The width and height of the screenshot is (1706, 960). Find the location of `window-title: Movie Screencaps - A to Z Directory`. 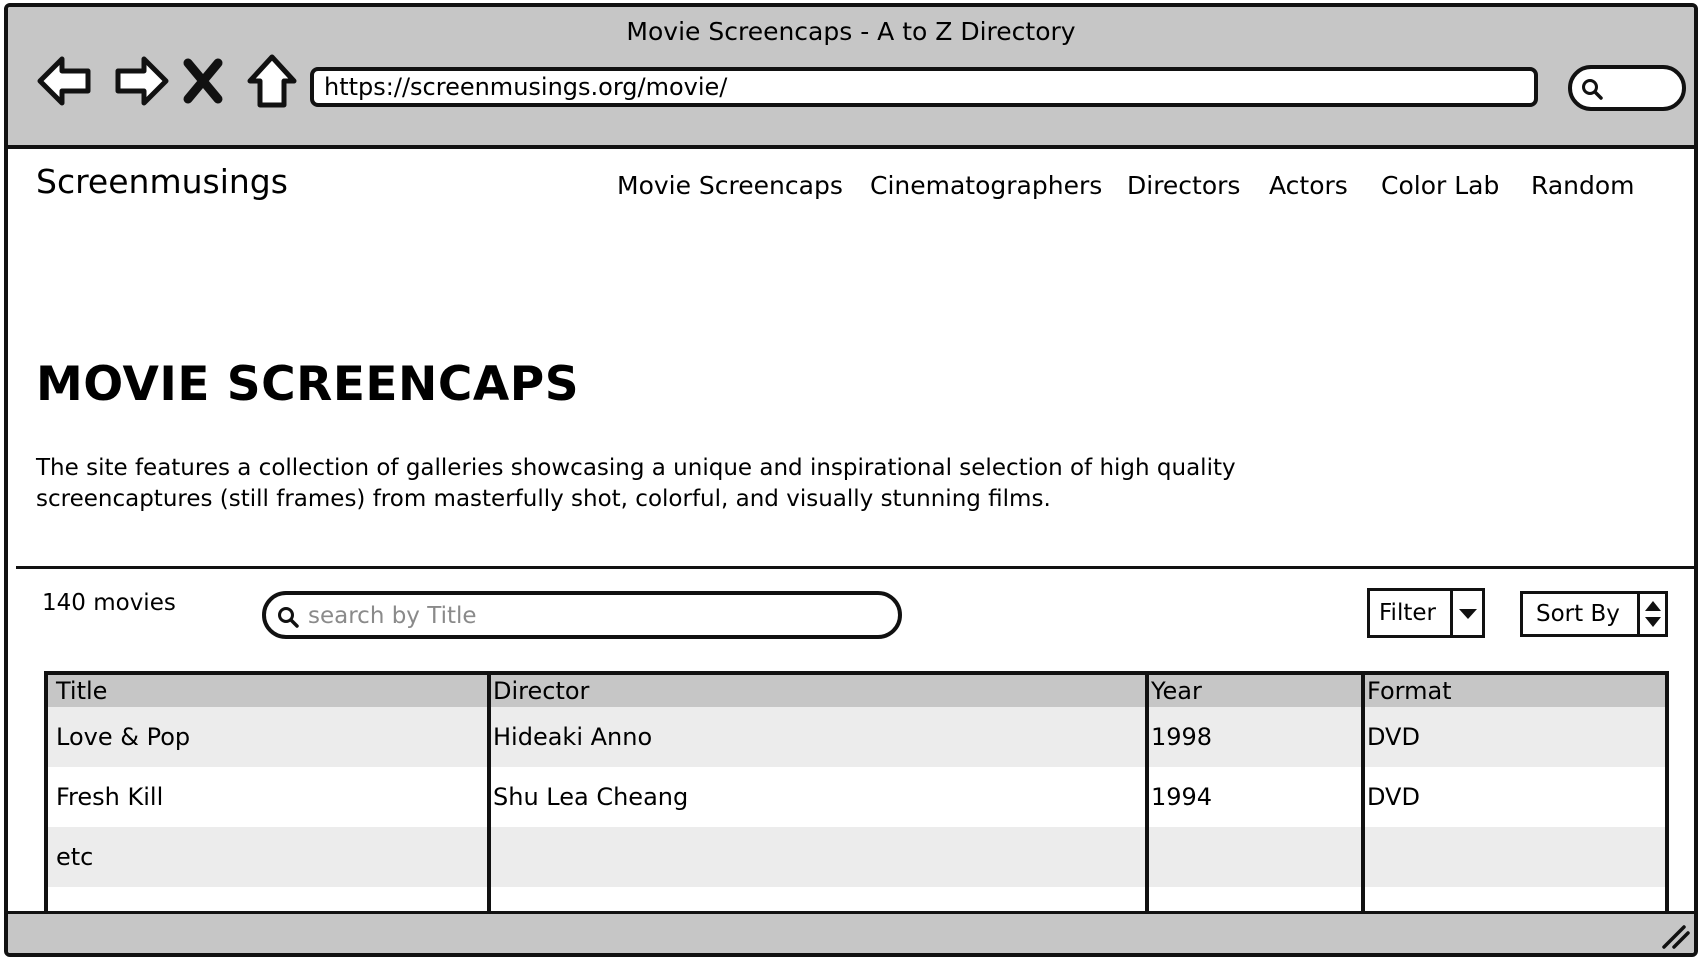

window-title: Movie Screencaps - A to Z Directory is located at coordinates (851, 31).